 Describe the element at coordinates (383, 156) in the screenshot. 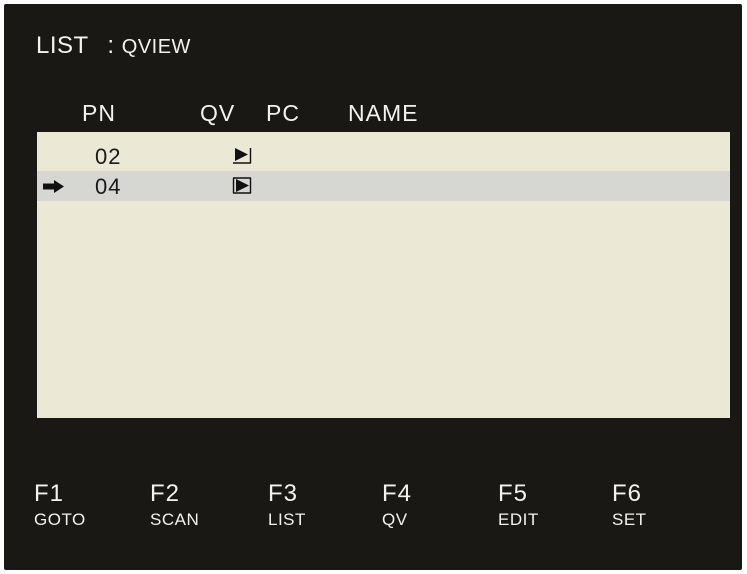

I see `list-row-port-02: 02` at that location.